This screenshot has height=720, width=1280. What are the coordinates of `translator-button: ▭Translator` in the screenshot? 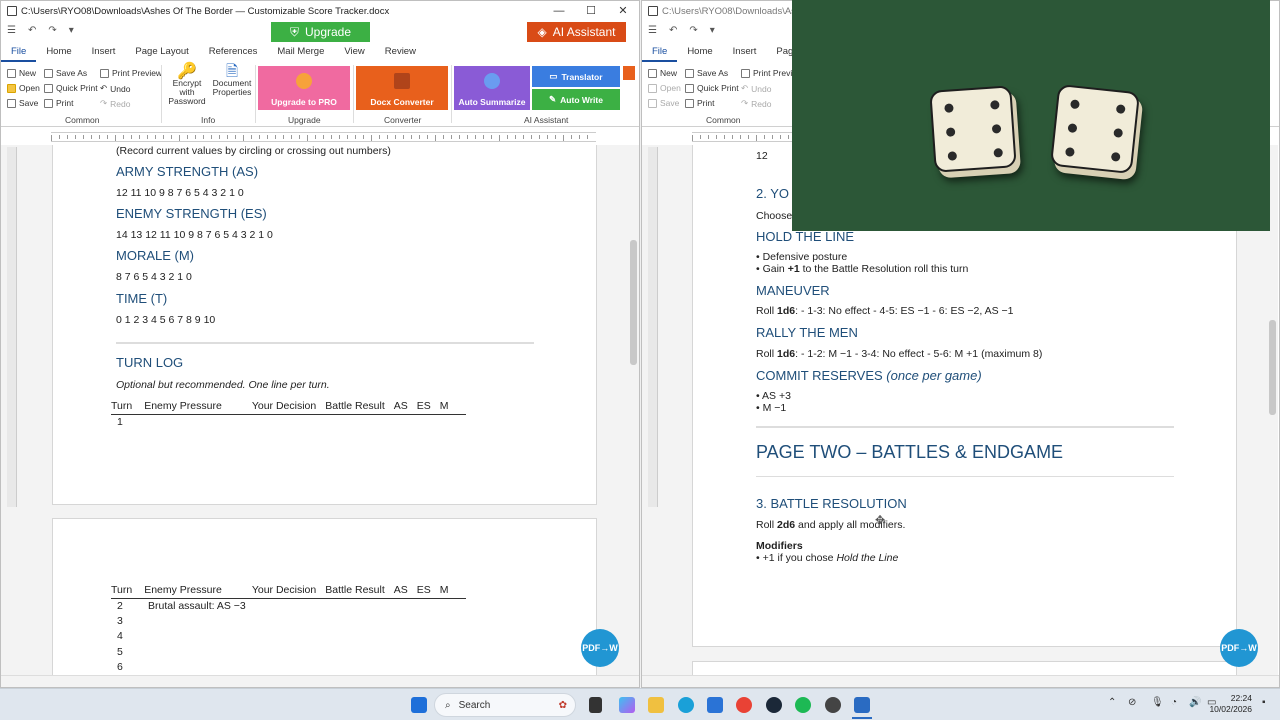 It's located at (576, 76).